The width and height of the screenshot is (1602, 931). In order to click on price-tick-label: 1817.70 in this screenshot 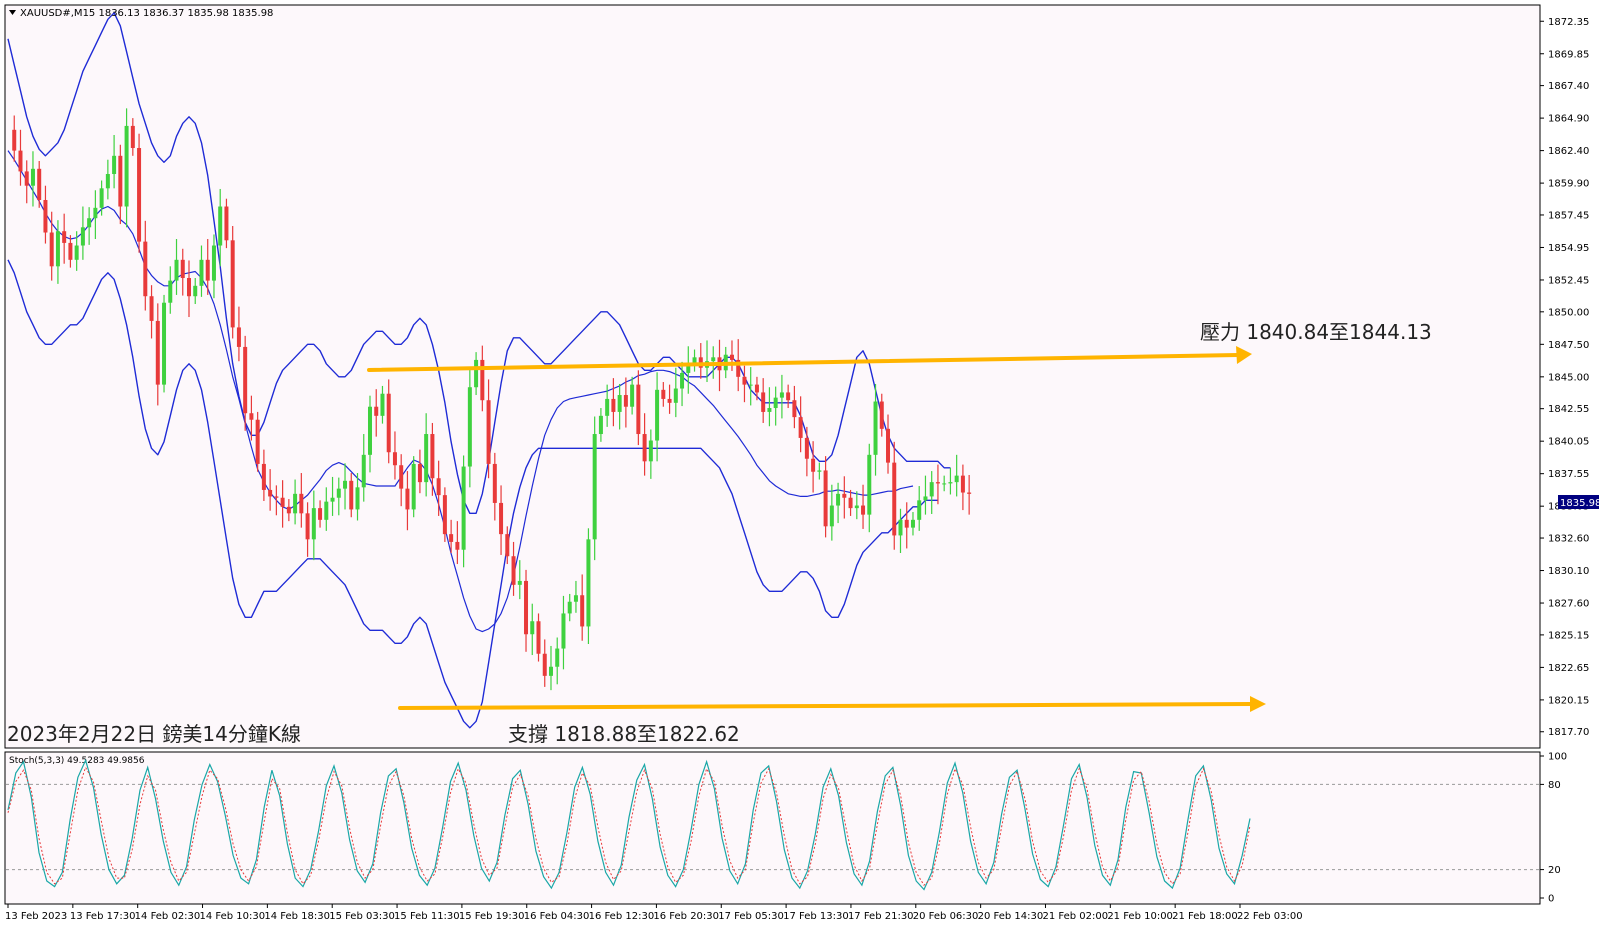, I will do `click(1568, 732)`.